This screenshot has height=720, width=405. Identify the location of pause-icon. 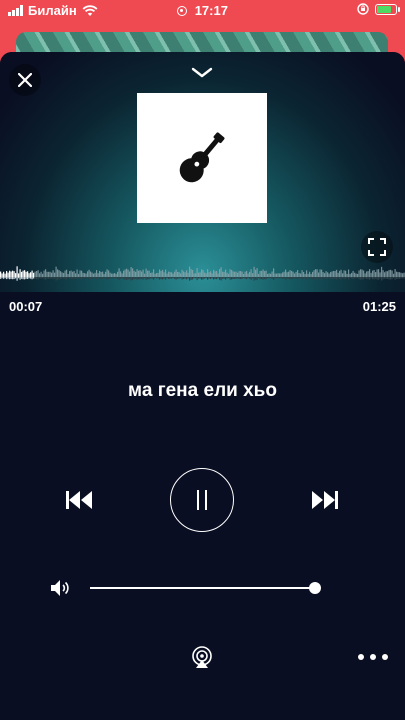
(202, 500).